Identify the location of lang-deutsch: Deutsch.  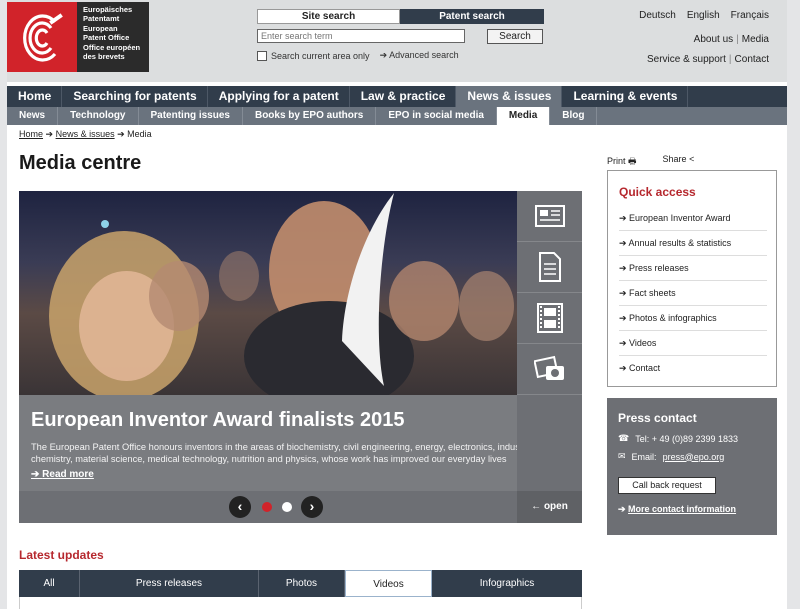
(657, 15).